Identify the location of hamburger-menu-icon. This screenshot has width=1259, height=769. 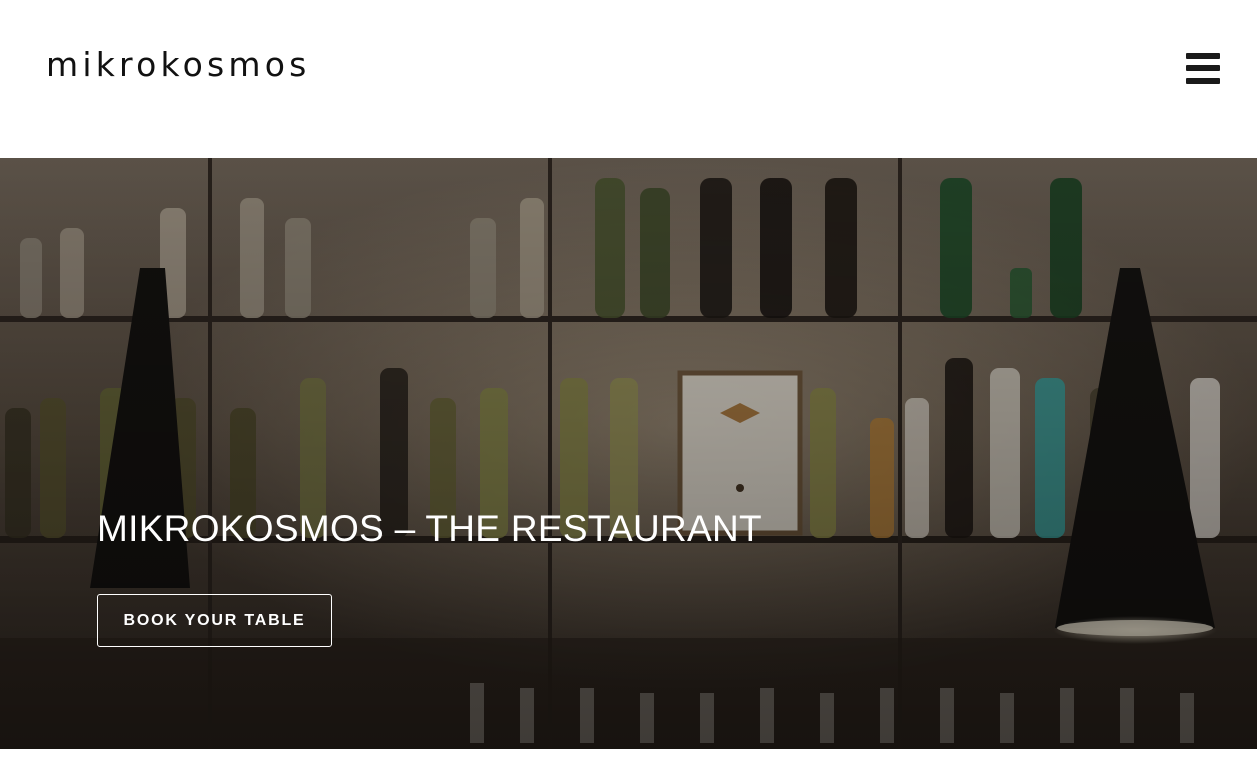
(1203, 68).